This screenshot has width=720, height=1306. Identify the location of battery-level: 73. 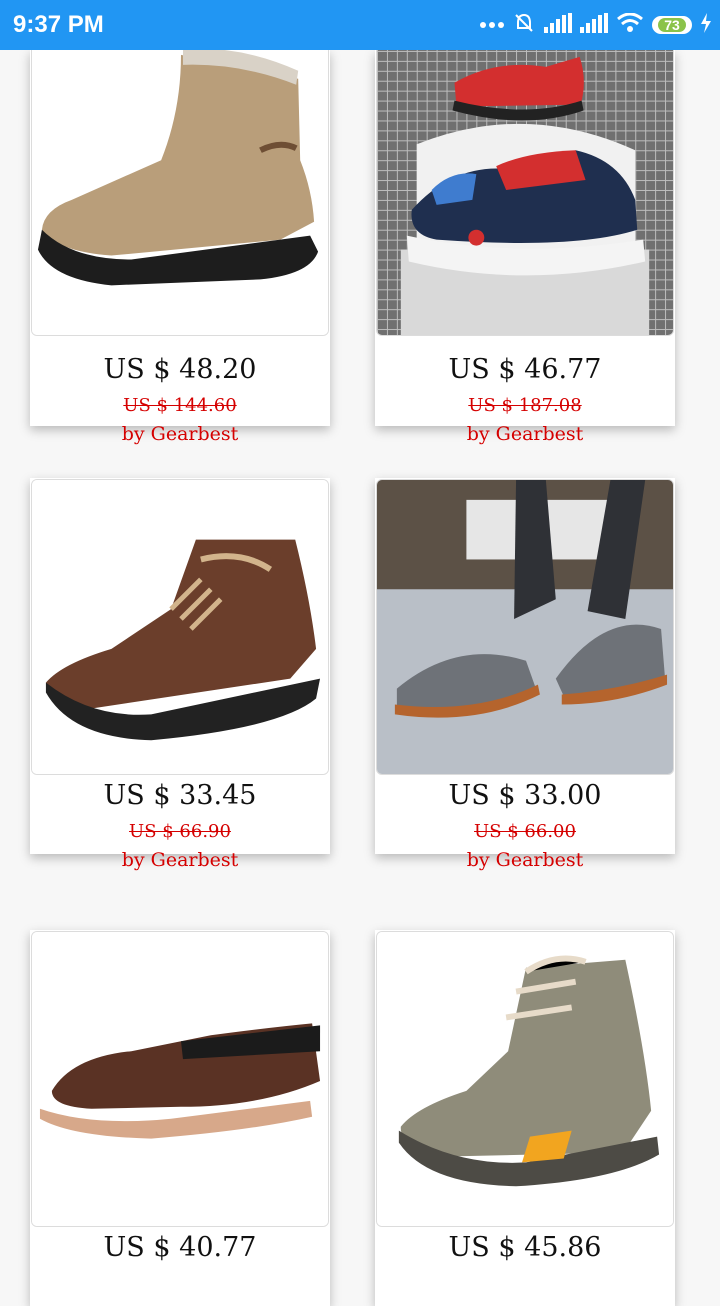
(672, 25).